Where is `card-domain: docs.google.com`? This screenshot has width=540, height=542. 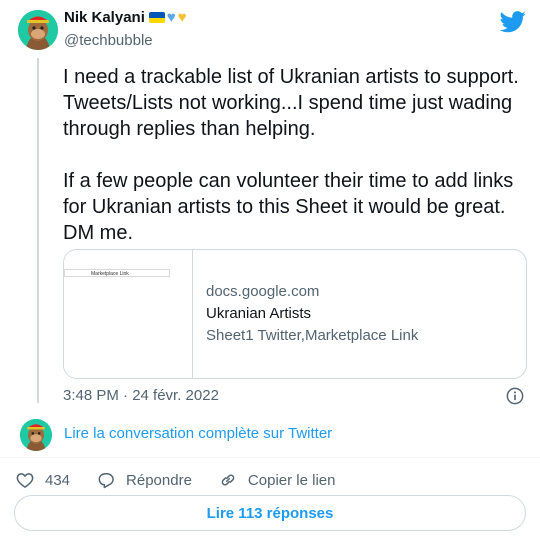 card-domain: docs.google.com is located at coordinates (263, 291).